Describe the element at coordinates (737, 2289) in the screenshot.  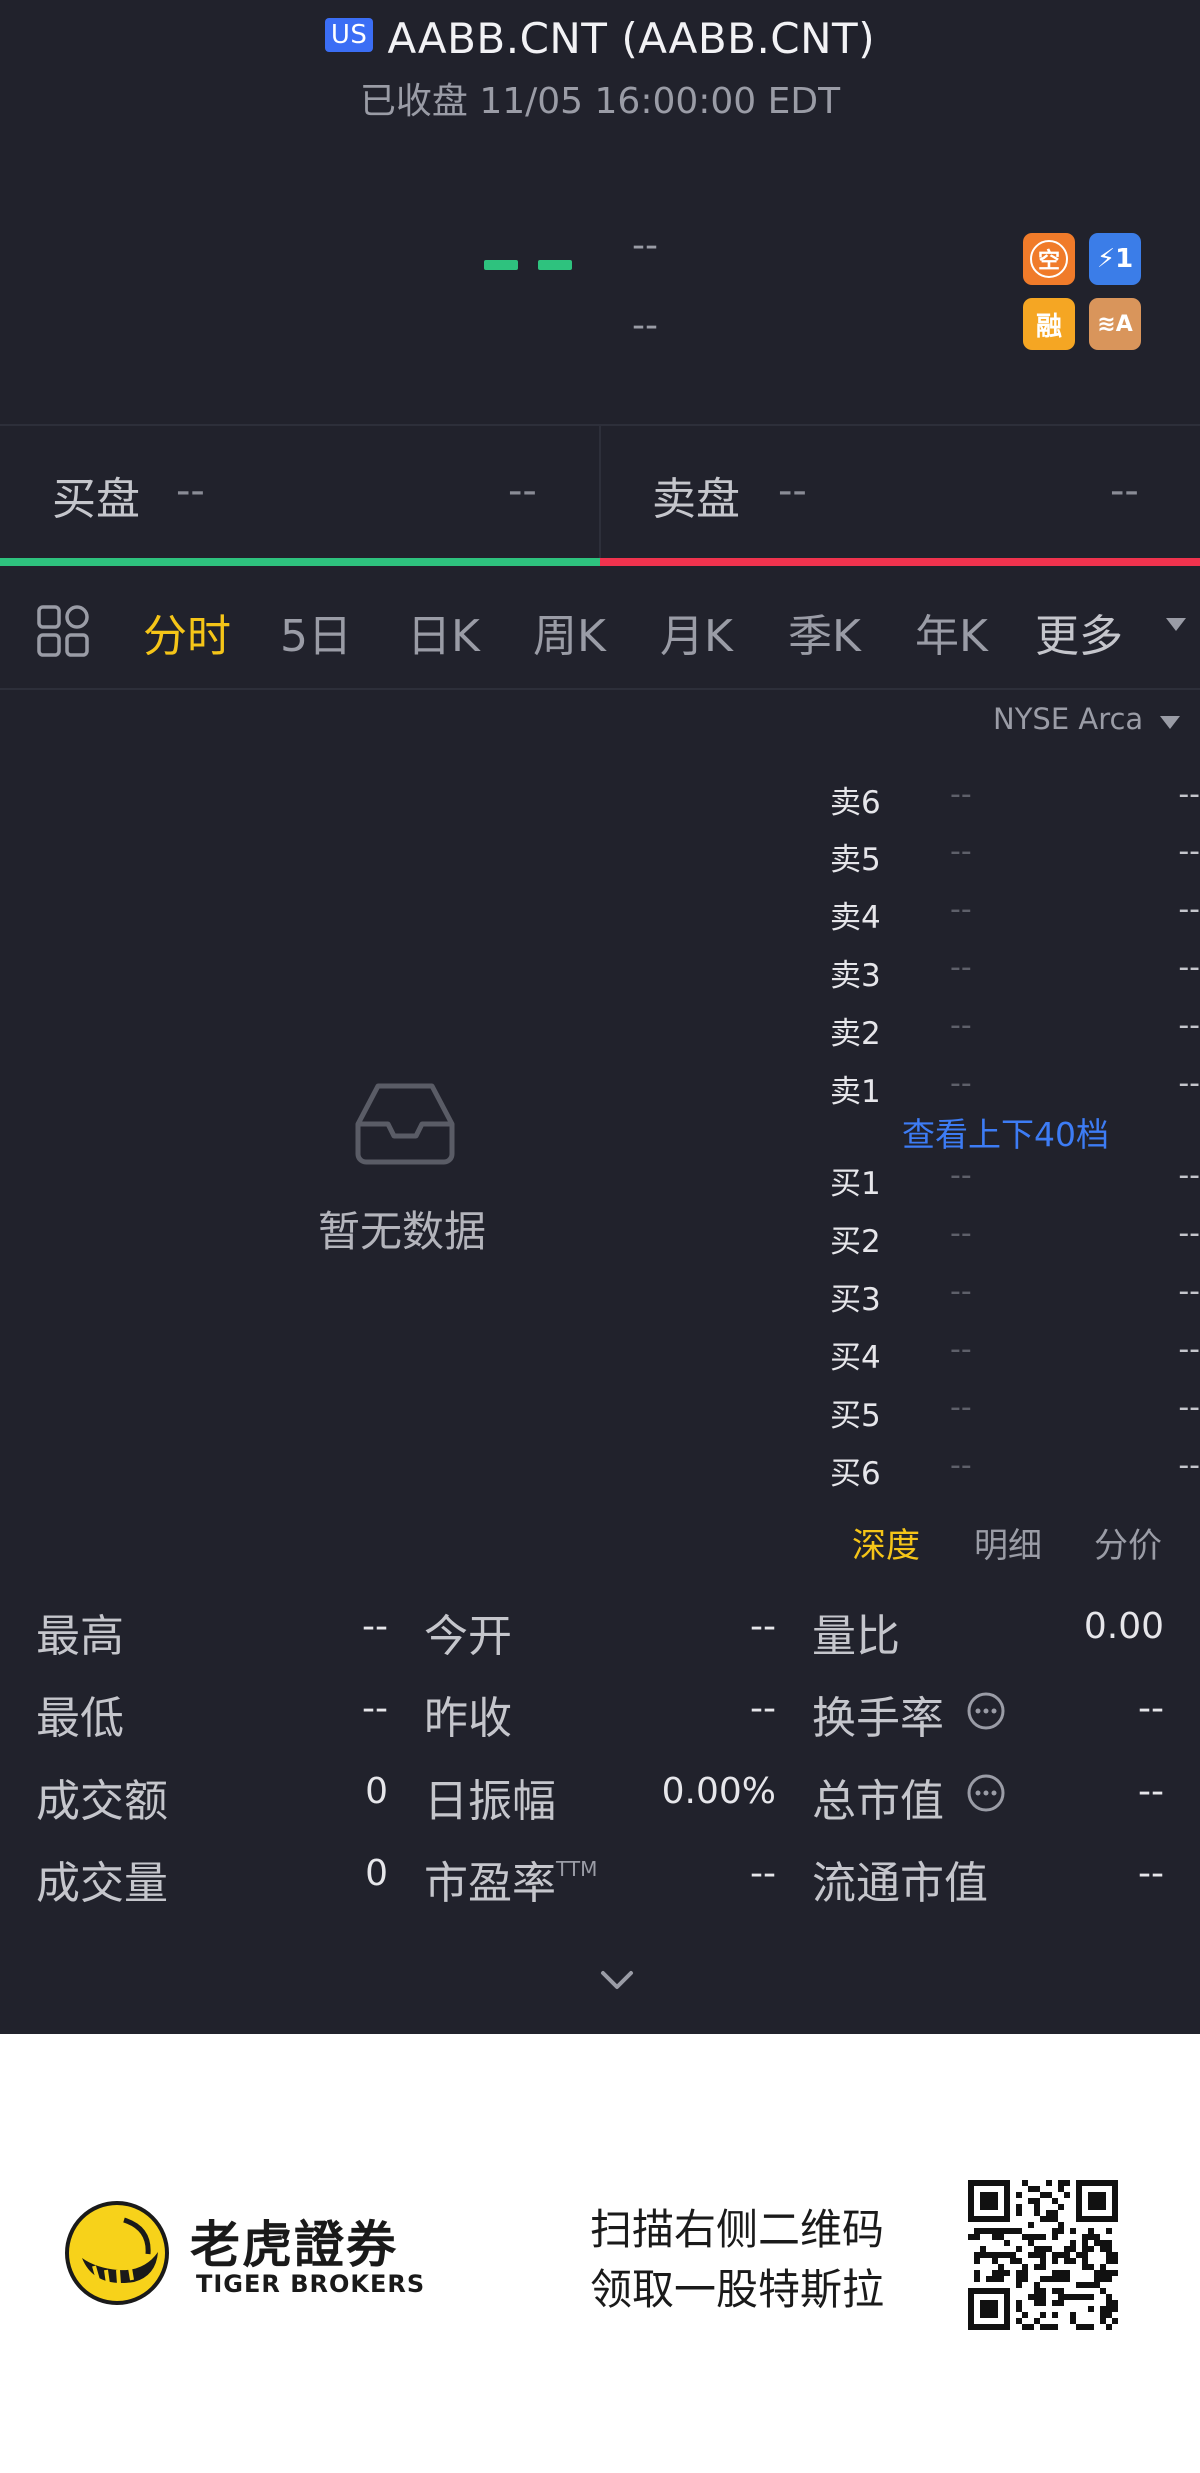
I see `promo-text-line2: 领取一股特斯拉` at that location.